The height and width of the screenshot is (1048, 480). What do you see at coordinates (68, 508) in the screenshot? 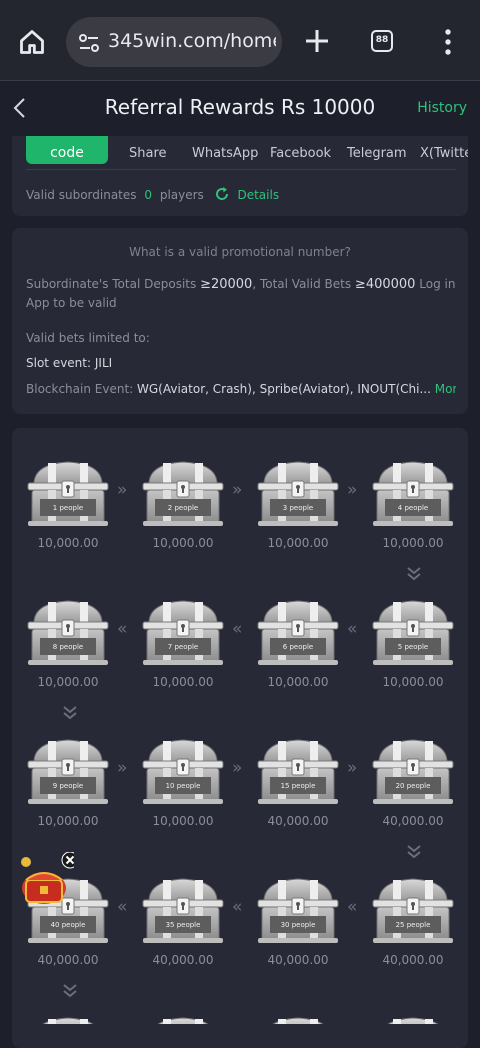
I see `chest-people-label: 1 people` at bounding box center [68, 508].